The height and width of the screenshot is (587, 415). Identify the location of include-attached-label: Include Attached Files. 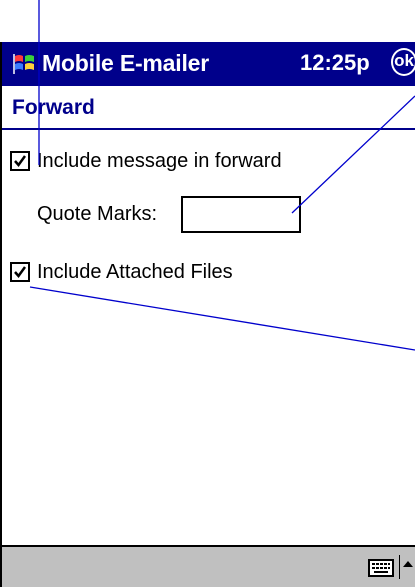
(135, 272).